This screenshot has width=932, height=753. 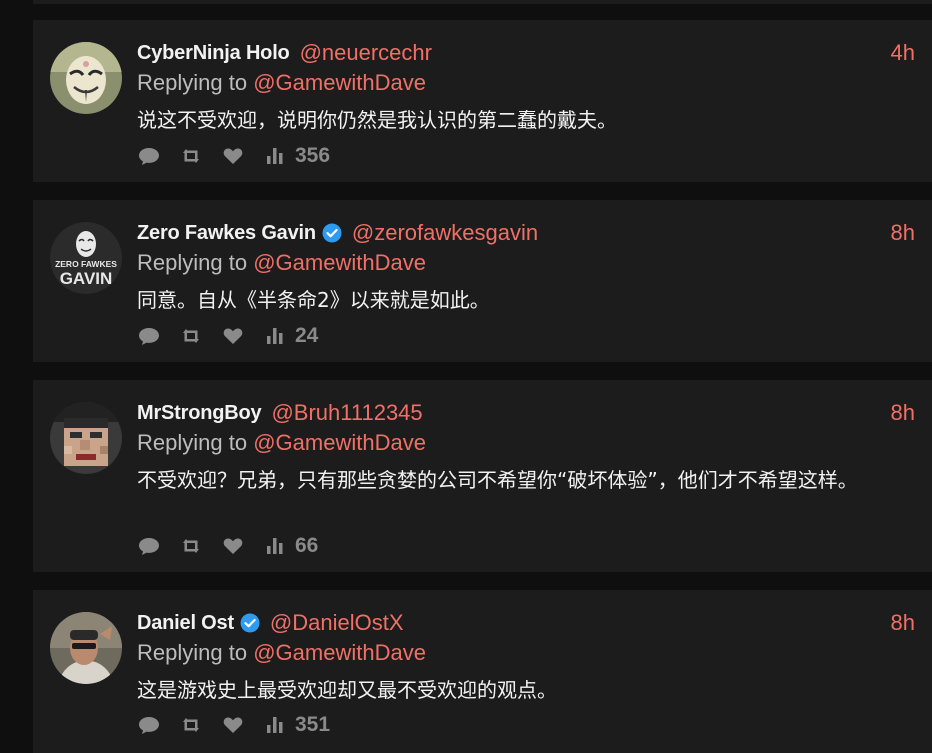 I want to click on tweet-header: Daniel Ost @DanielOstX, so click(x=270, y=623).